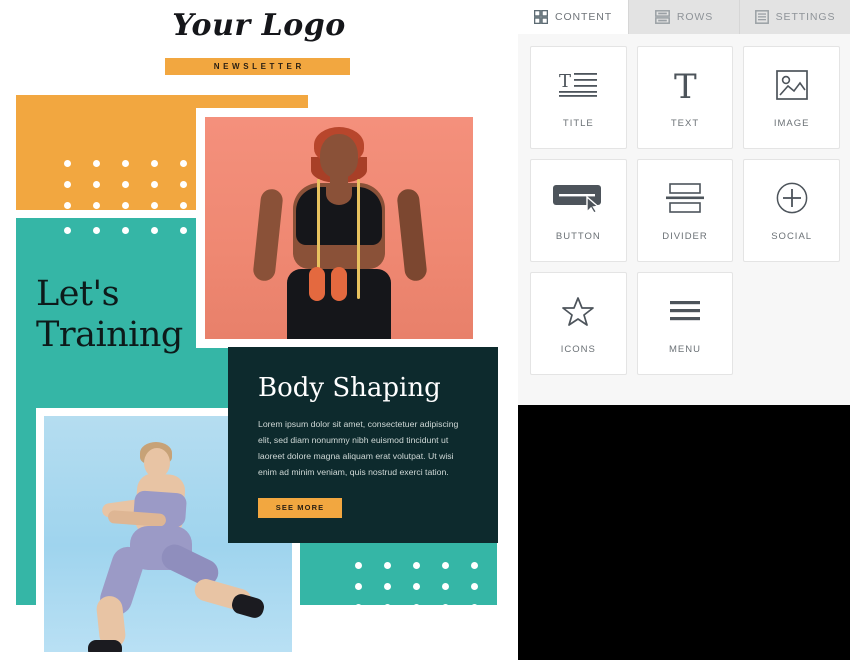 Image resolution: width=850 pixels, height=660 pixels. I want to click on block-menu: MENU, so click(685, 323).